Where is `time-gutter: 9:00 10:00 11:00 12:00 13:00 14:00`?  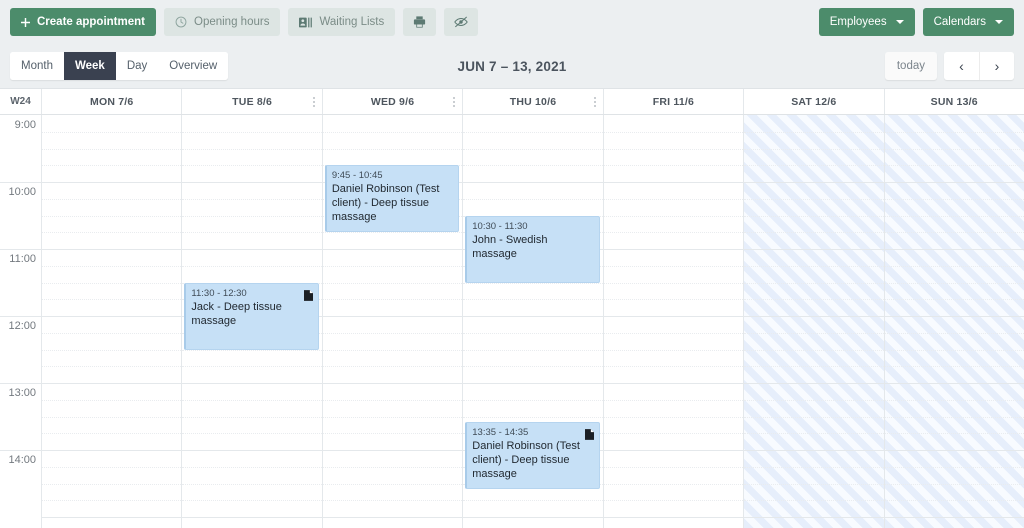
time-gutter: 9:00 10:00 11:00 12:00 13:00 14:00 is located at coordinates (21, 321).